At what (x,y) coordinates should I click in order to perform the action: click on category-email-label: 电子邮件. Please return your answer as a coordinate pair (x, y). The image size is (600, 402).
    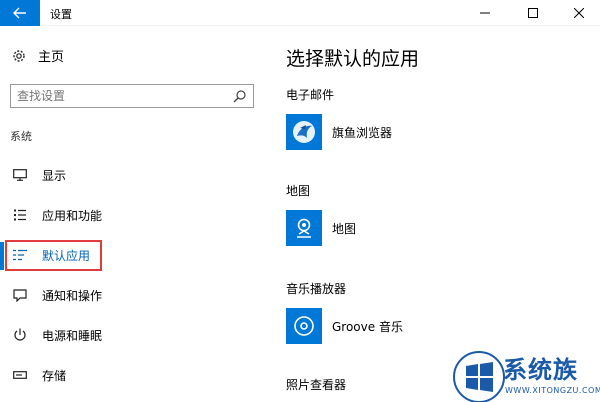
    Looking at the image, I should click on (310, 95).